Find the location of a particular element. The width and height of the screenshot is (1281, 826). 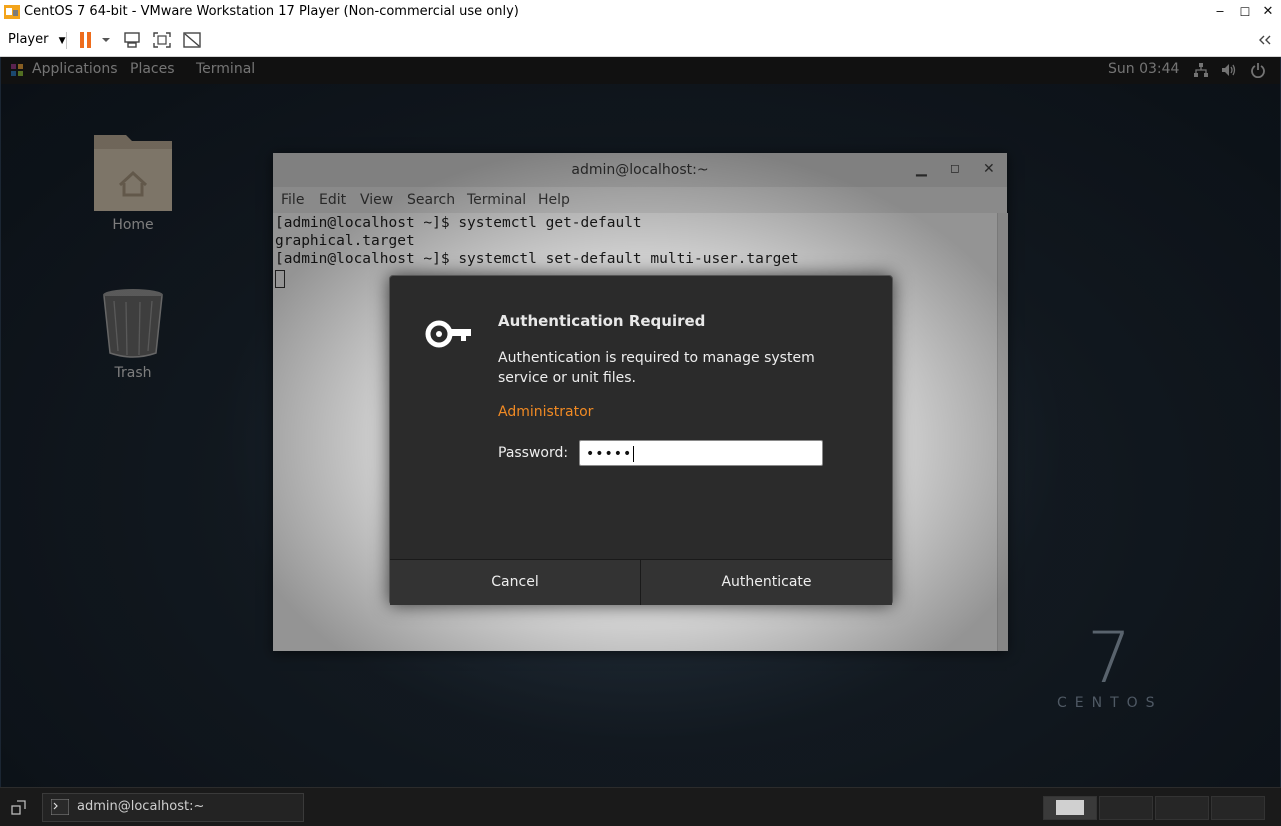

workspace-window-preview is located at coordinates (1070, 807).